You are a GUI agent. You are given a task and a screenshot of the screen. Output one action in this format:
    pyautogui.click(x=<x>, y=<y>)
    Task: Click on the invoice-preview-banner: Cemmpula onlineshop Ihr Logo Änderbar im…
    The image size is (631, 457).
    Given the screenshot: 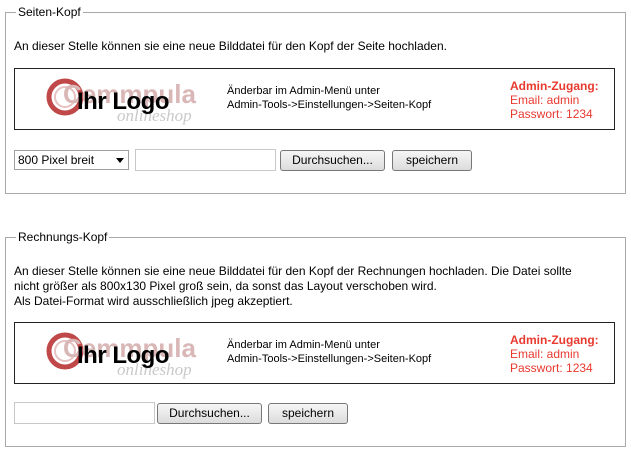 What is the action you would take?
    pyautogui.click(x=314, y=353)
    